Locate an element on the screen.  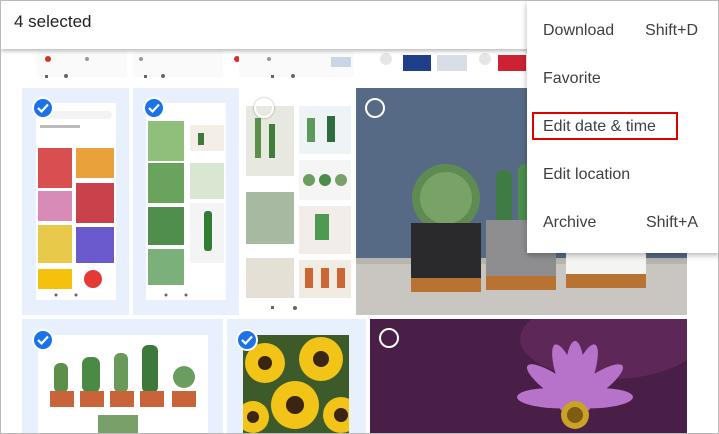
menu-item-shortcut: Shift+D is located at coordinates (671, 30).